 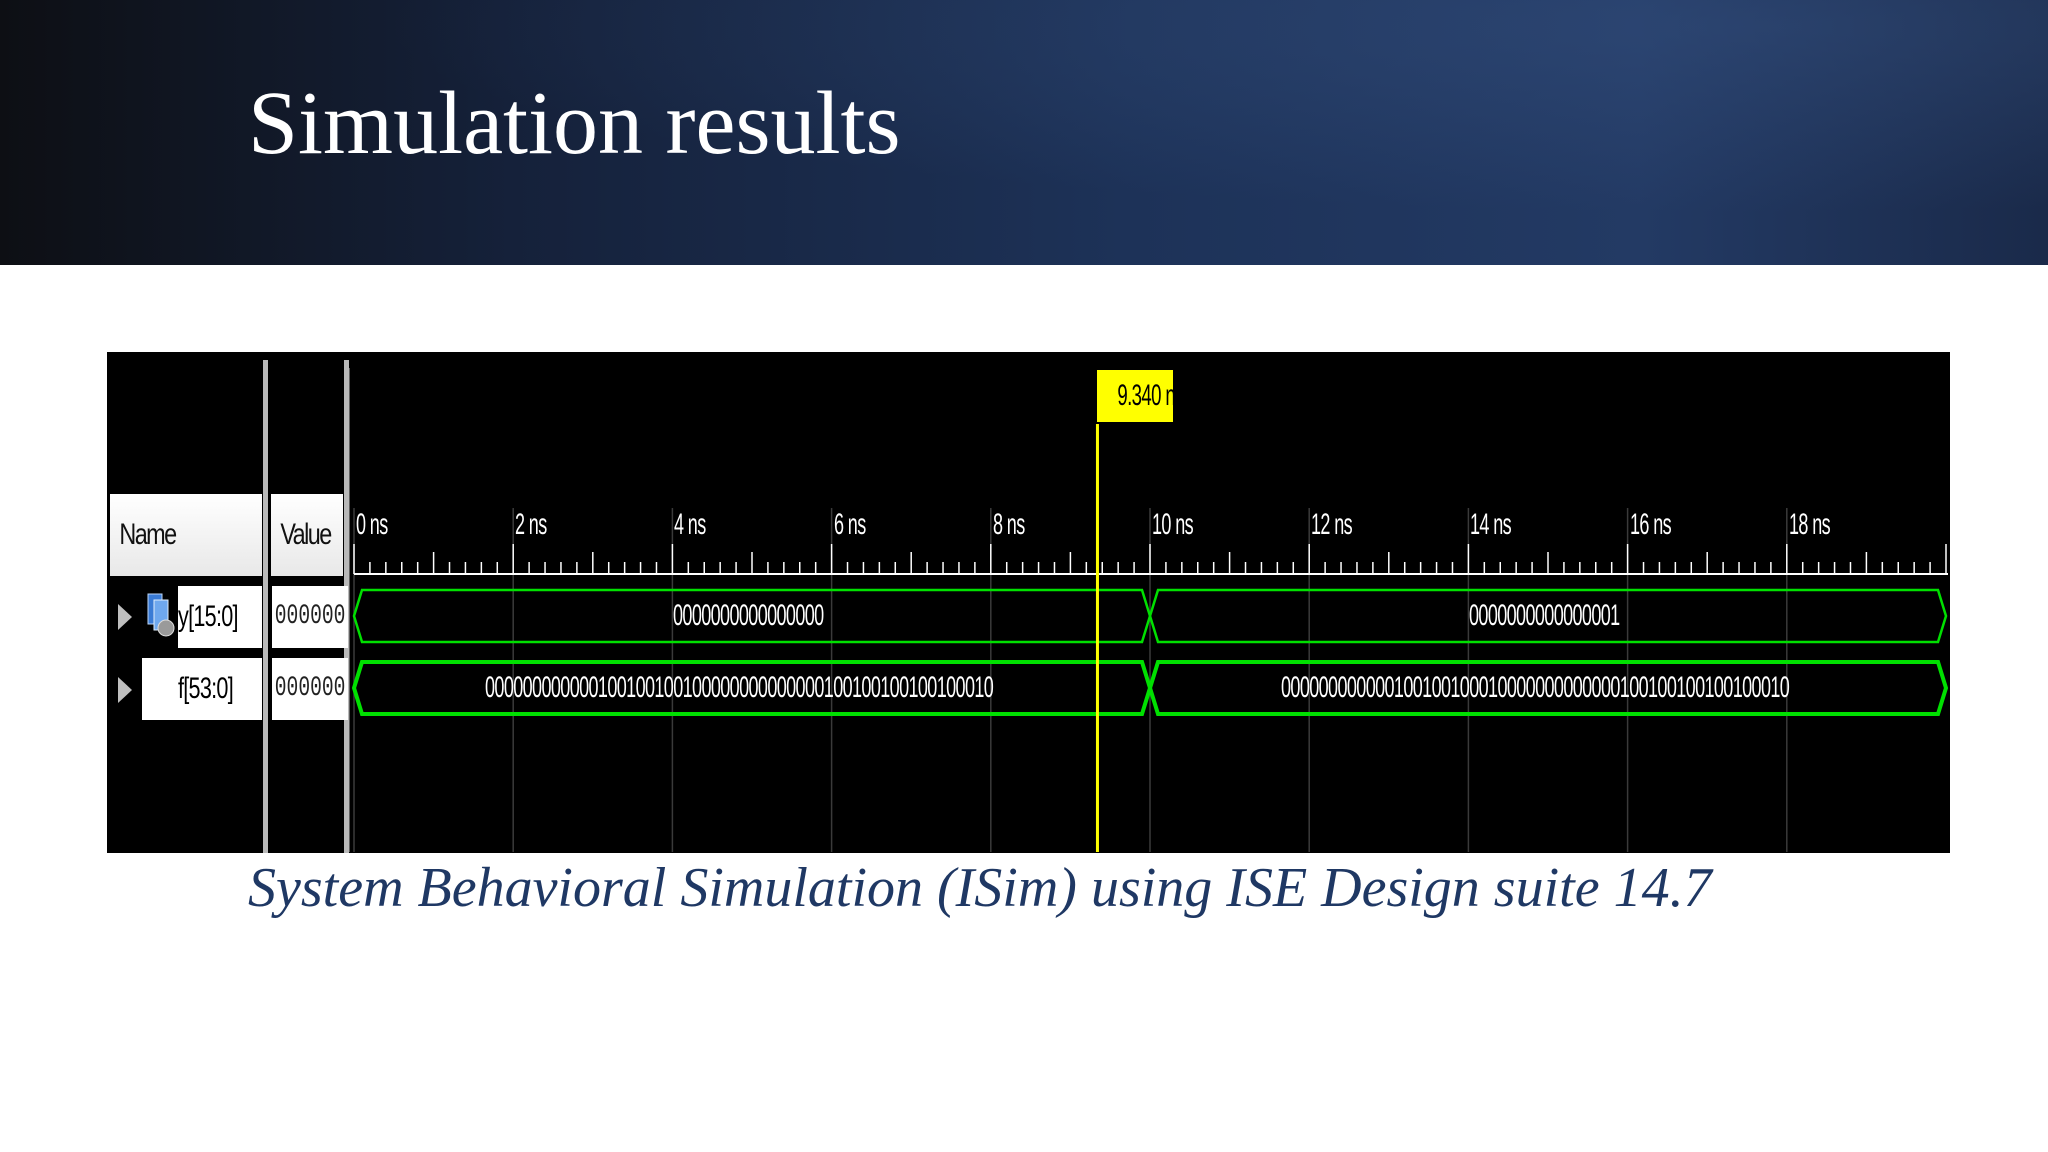 I want to click on bus-value-label: 0000000000000000, so click(x=748, y=615).